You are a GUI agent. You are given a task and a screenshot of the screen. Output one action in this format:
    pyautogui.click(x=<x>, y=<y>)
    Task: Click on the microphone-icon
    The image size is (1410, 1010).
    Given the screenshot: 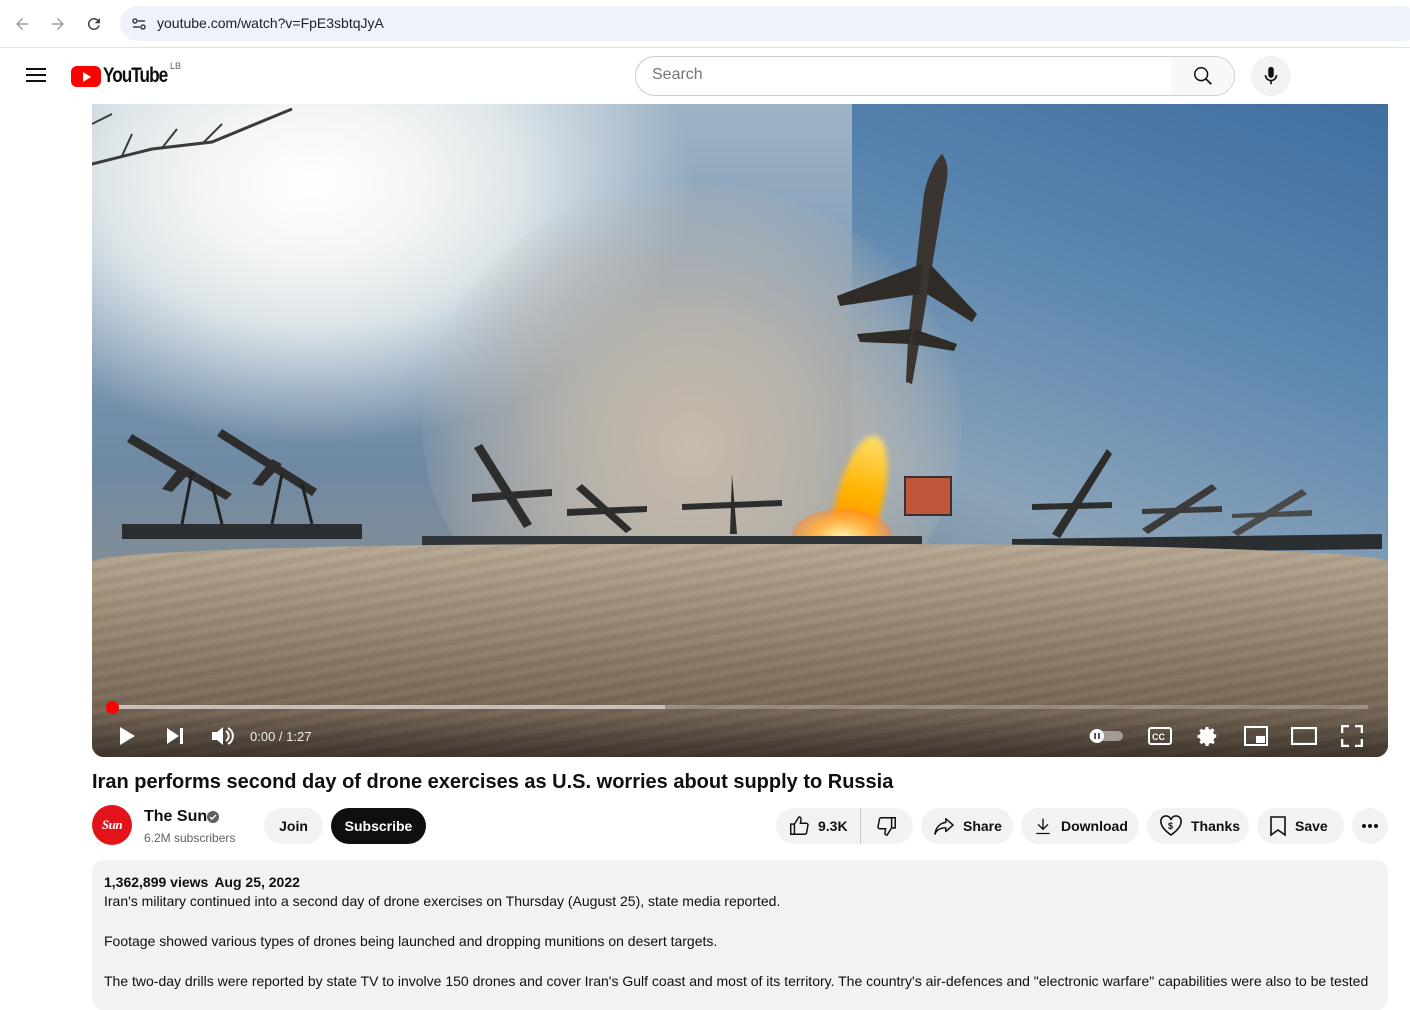 What is the action you would take?
    pyautogui.click(x=1271, y=75)
    